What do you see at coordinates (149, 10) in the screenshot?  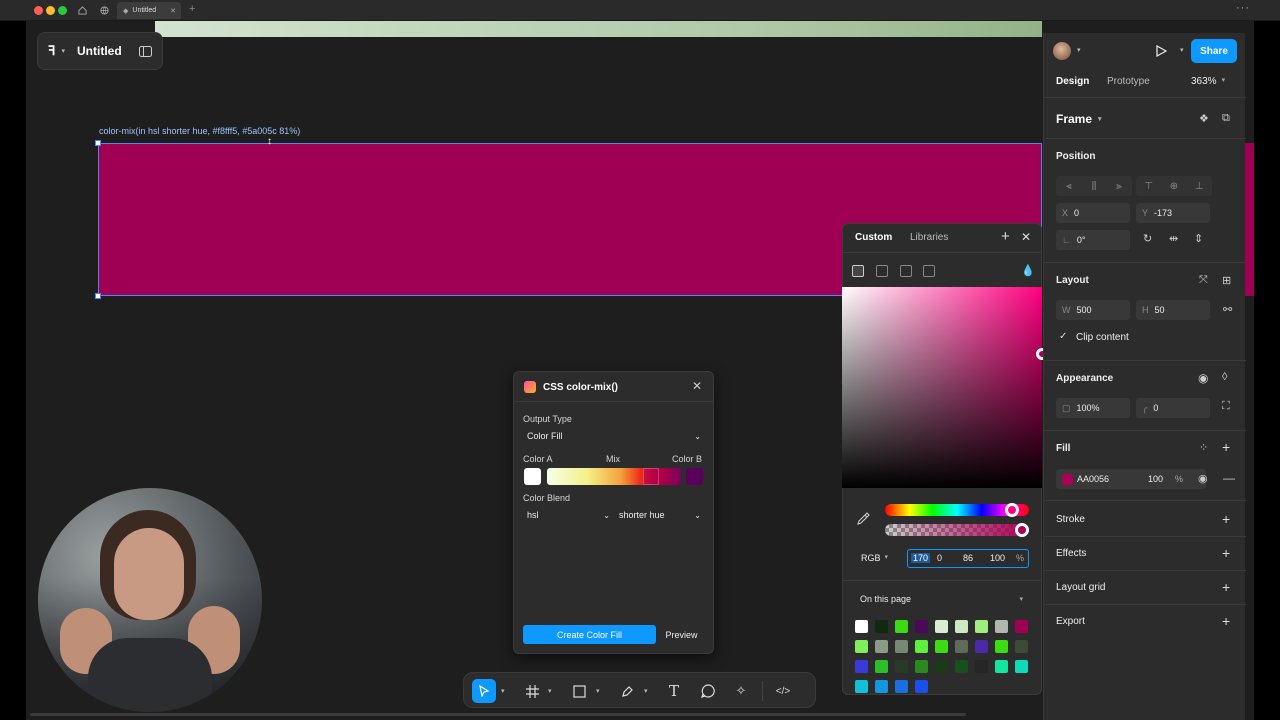 I see `browser-tab: ◆ Untitled ✕` at bounding box center [149, 10].